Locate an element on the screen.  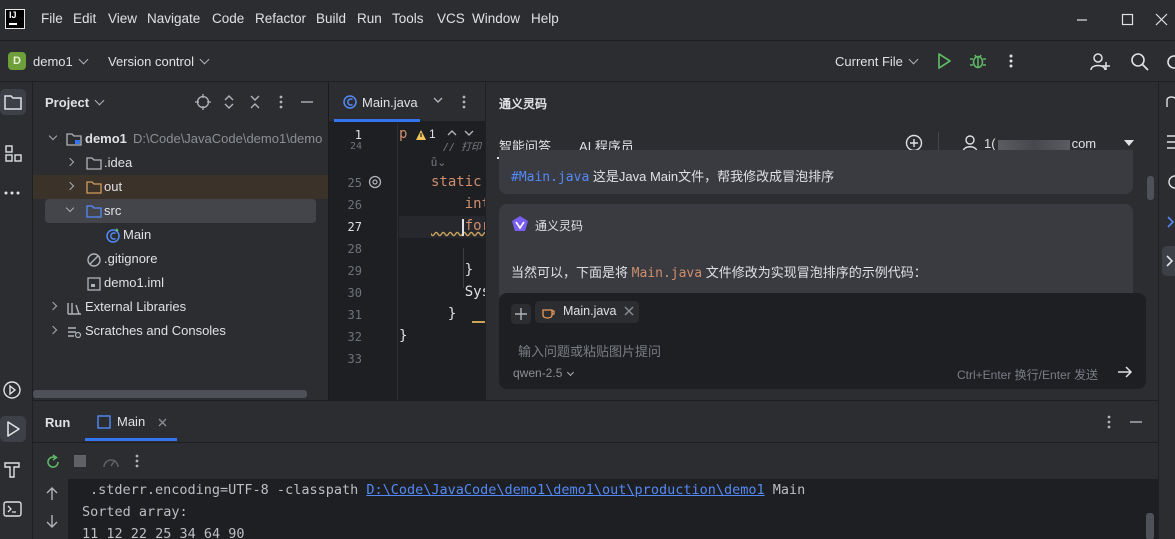
tree-item-gitignore: .gitignore is located at coordinates (180, 259).